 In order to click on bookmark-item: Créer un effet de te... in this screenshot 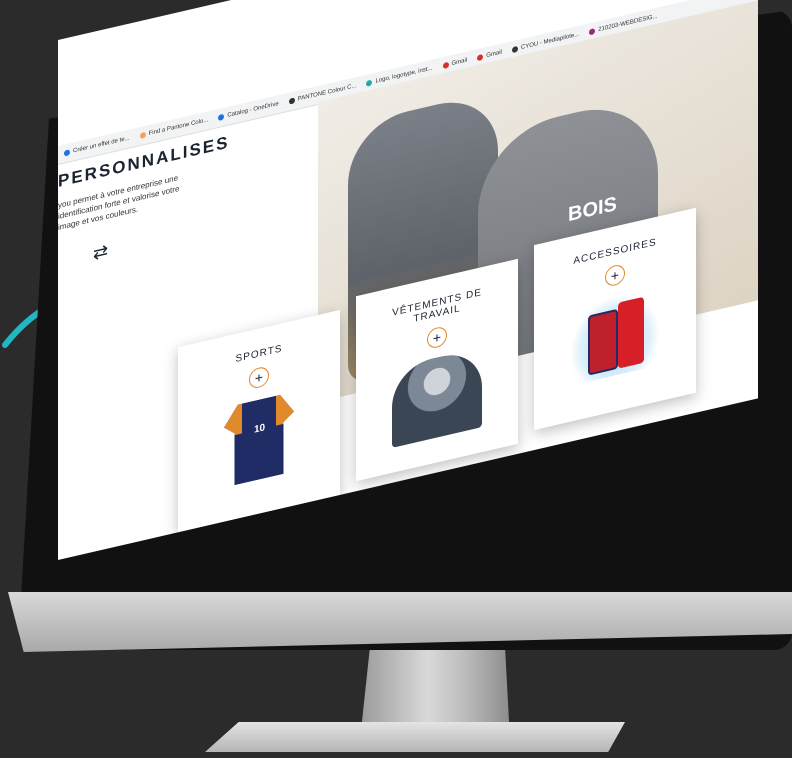, I will do `click(97, 146)`.